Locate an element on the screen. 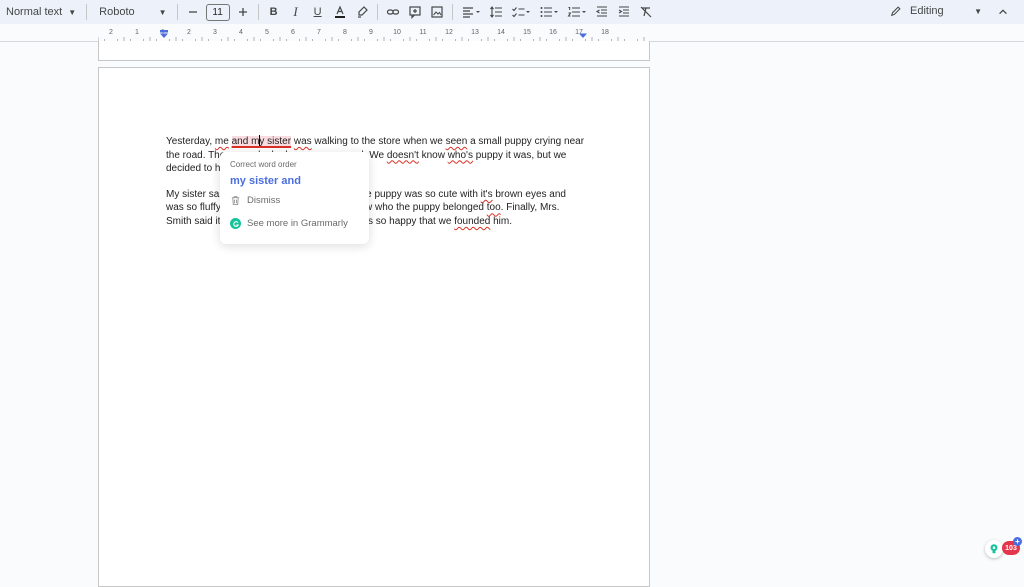 This screenshot has width=1024, height=587. text-color-button is located at coordinates (340, 12).